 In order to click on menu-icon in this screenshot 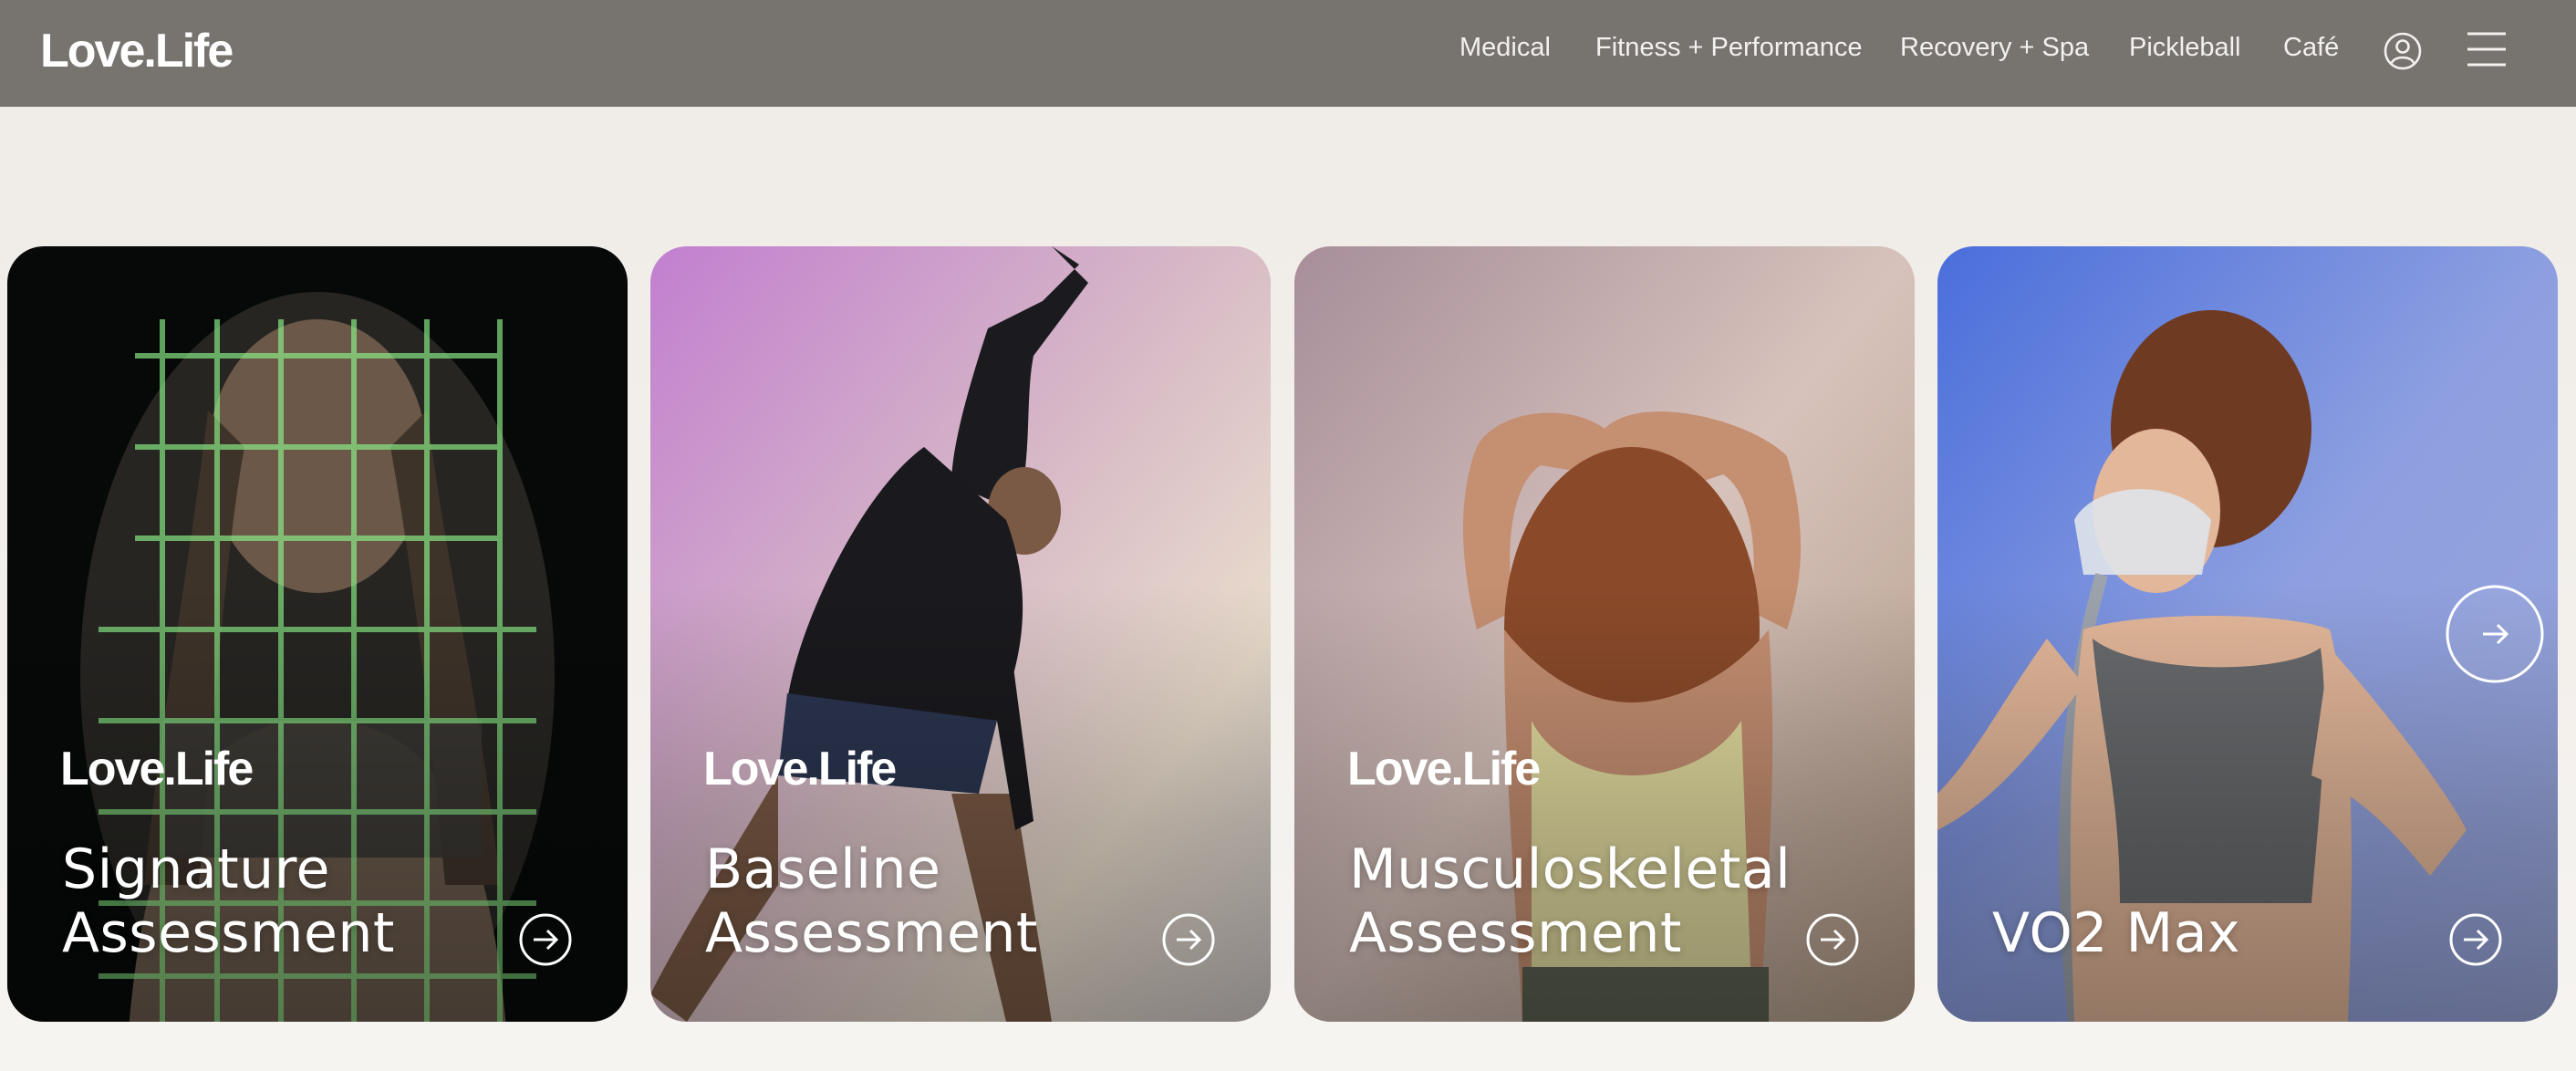, I will do `click(2487, 49)`.